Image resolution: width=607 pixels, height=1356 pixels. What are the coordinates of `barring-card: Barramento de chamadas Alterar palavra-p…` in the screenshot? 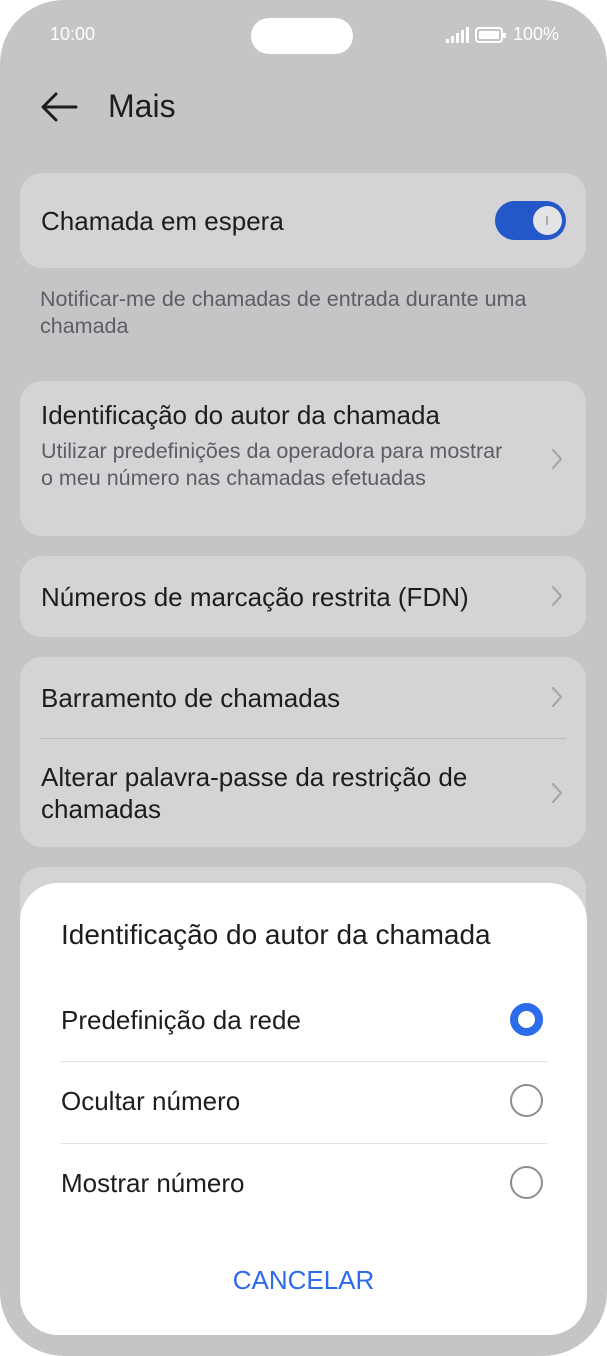 It's located at (303, 752).